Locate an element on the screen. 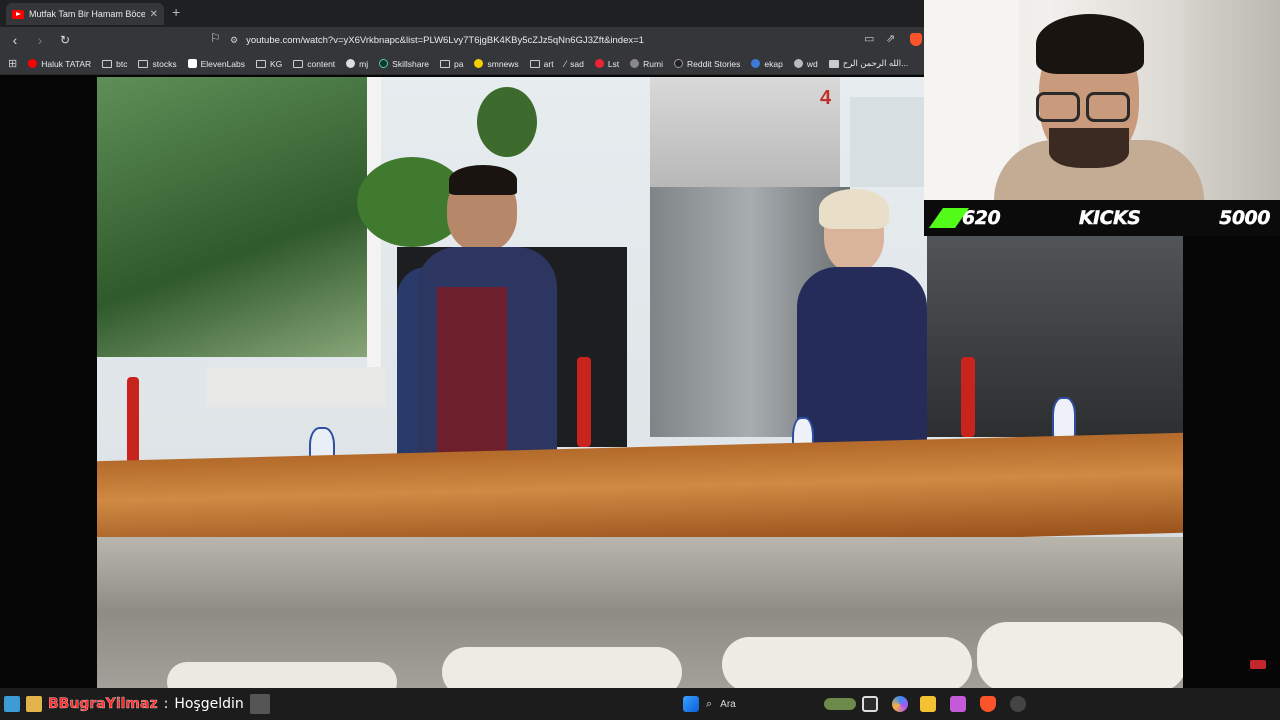  man-apron is located at coordinates (472, 372).